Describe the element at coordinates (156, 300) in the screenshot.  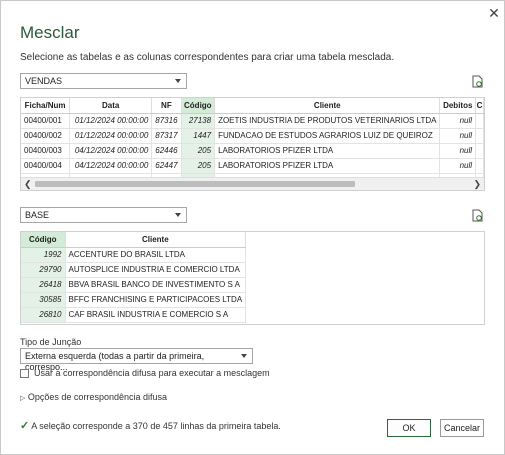
I see `table-cell: BFFC FRANCHISING E PARTICIPACOES LTDA` at that location.